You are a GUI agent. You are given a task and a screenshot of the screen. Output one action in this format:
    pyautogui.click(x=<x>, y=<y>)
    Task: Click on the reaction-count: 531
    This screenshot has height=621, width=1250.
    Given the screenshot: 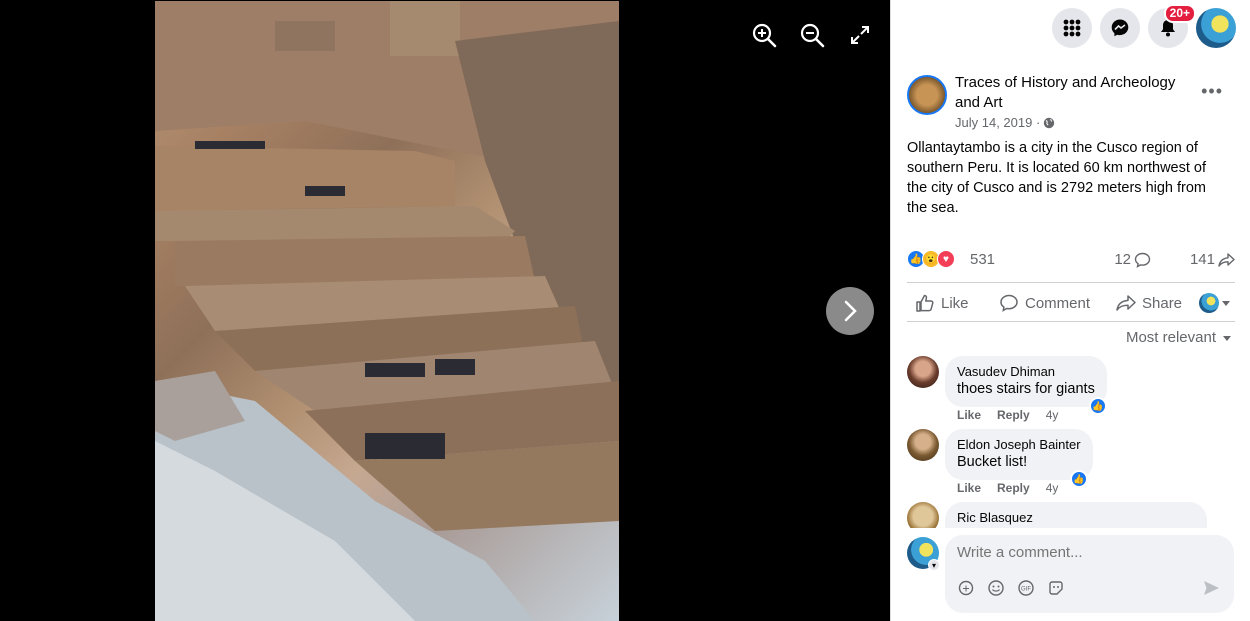 What is the action you would take?
    pyautogui.click(x=982, y=259)
    